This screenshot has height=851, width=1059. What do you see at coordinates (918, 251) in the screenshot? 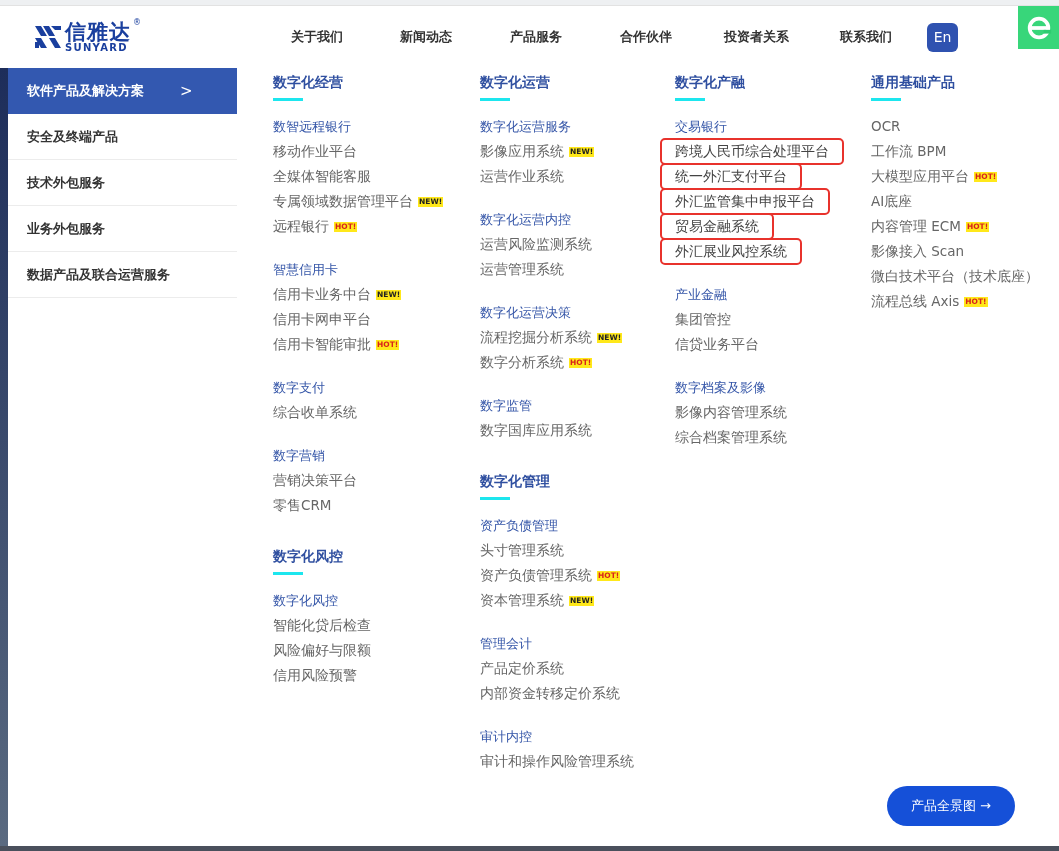
I see `product-link: 影像接入 Scan` at bounding box center [918, 251].